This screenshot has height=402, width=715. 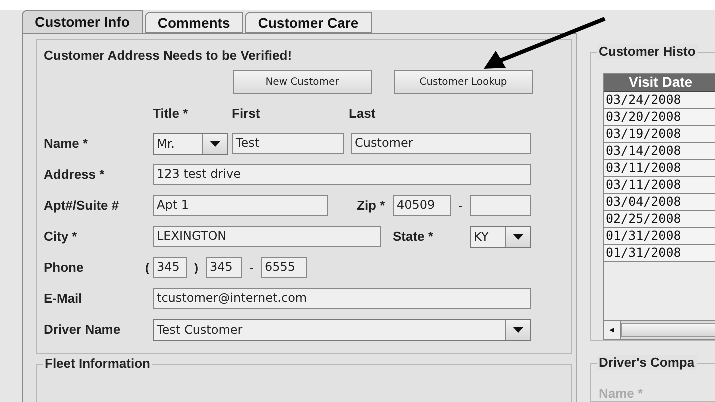 I want to click on table-cell: 03/04/2008, so click(x=659, y=202).